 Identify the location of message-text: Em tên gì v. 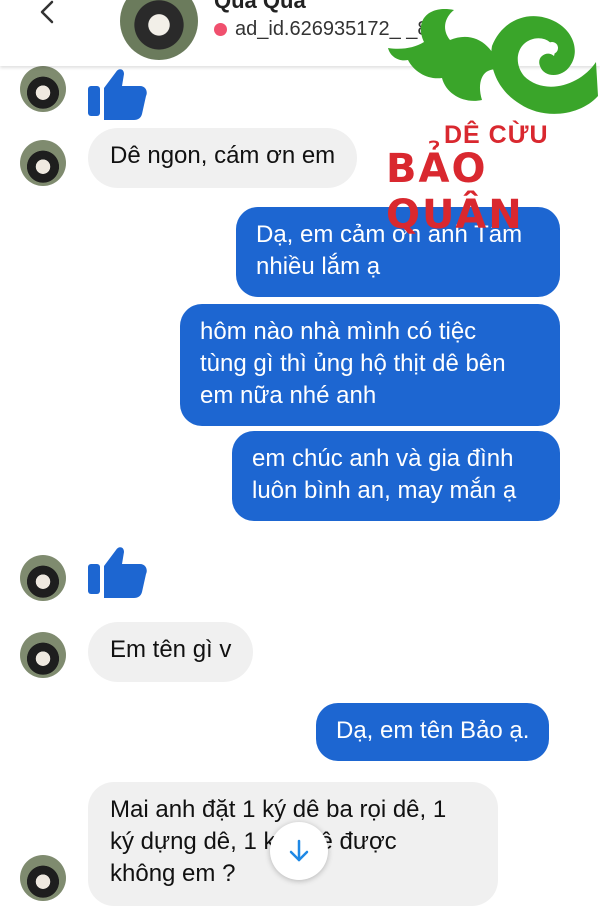
(171, 649).